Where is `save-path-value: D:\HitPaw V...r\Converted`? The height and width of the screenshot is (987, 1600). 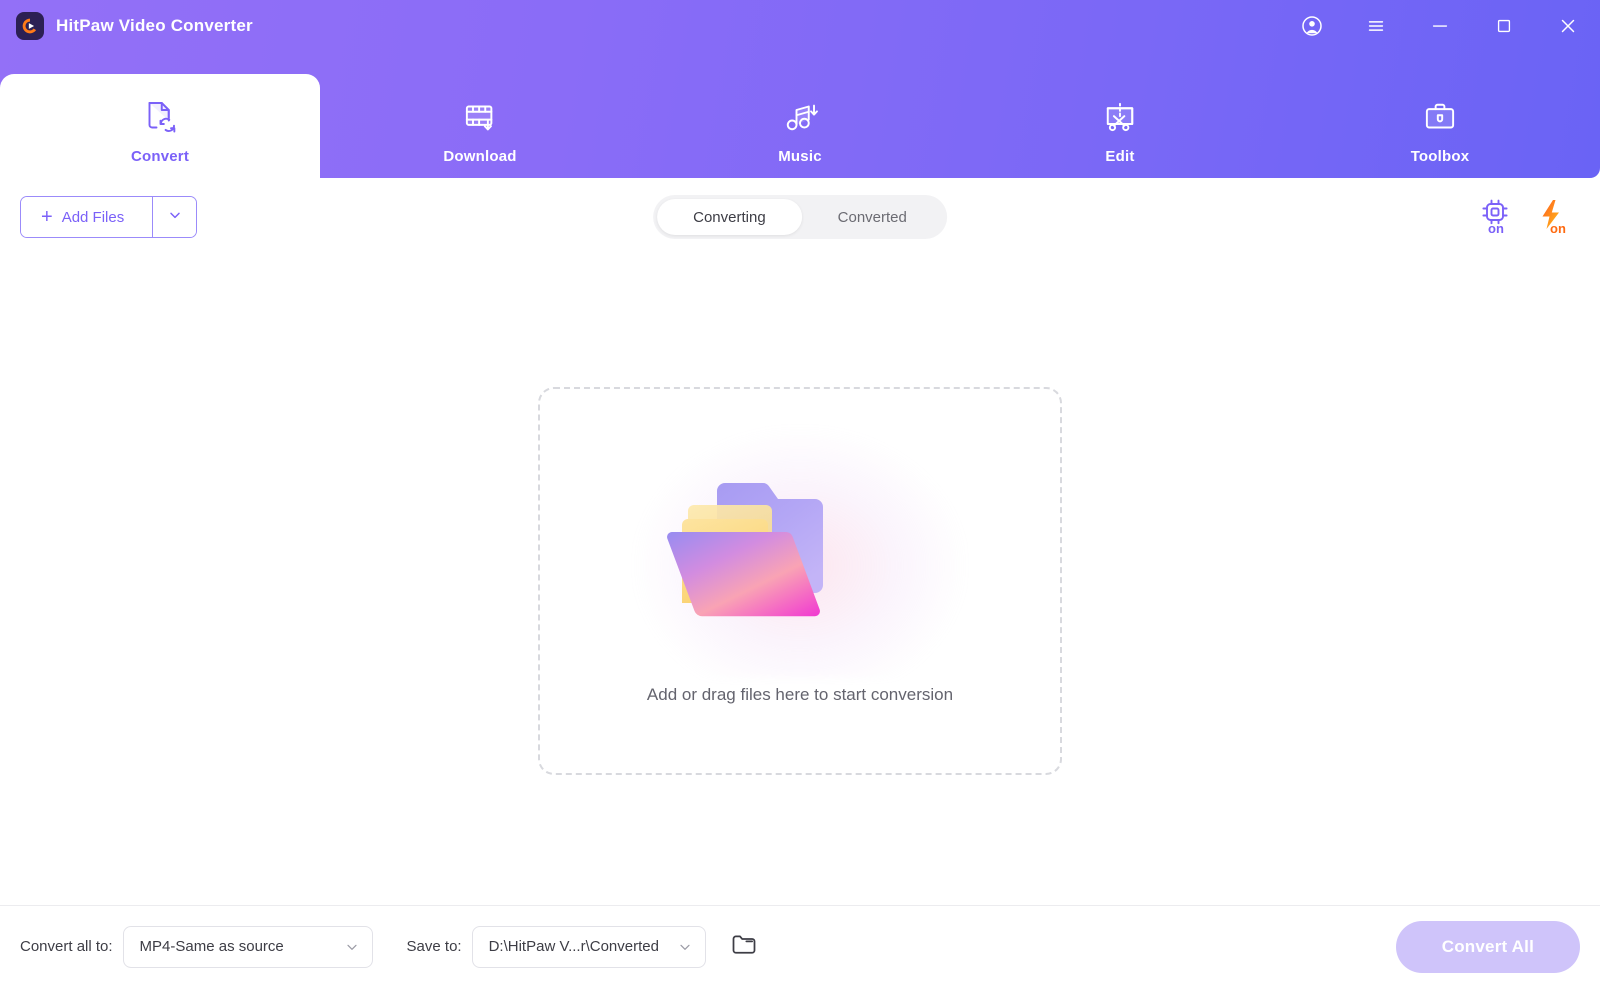
save-path-value: D:\HitPaw V...r\Converted is located at coordinates (573, 946).